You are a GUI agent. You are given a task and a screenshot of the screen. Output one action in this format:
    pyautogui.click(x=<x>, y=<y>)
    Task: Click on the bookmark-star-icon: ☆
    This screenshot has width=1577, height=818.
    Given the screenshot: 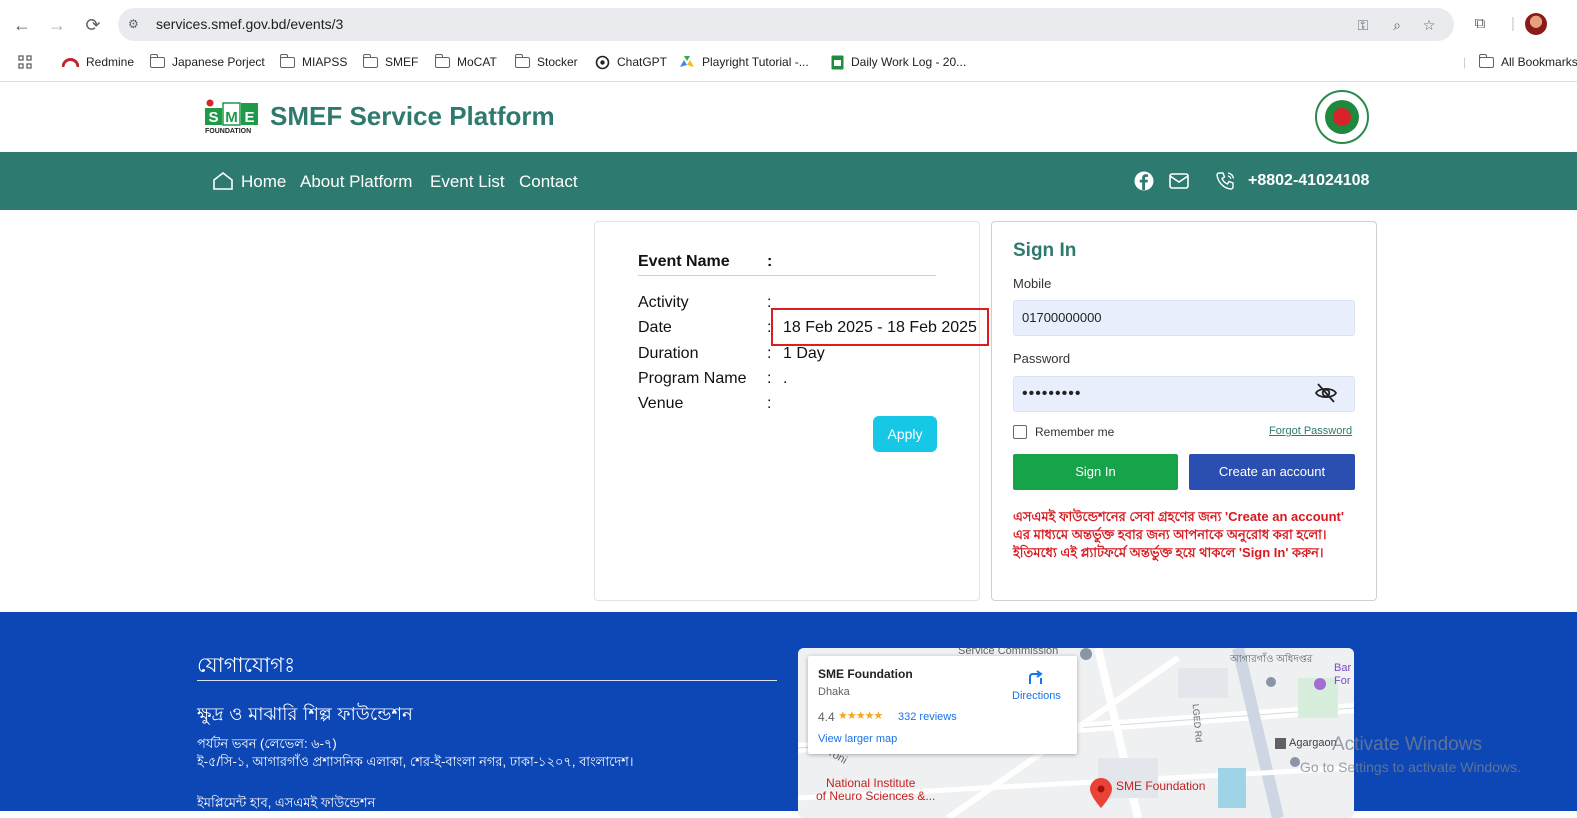 What is the action you would take?
    pyautogui.click(x=1429, y=25)
    